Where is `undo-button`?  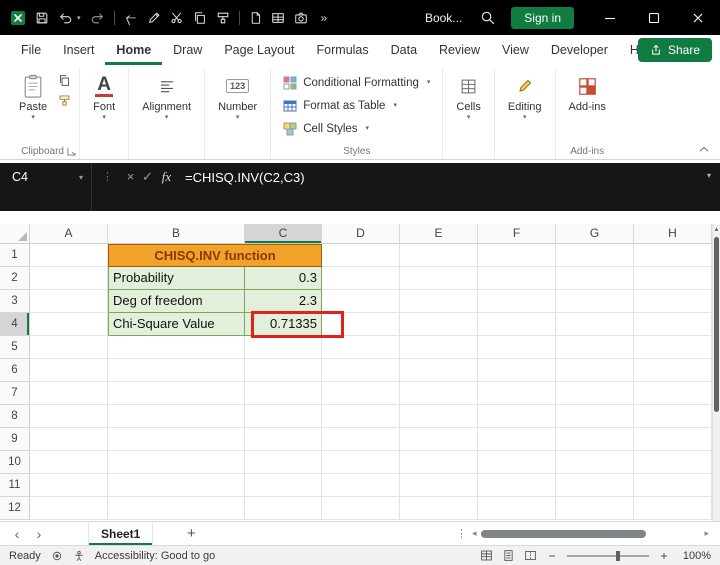
undo-button is located at coordinates (65, 18).